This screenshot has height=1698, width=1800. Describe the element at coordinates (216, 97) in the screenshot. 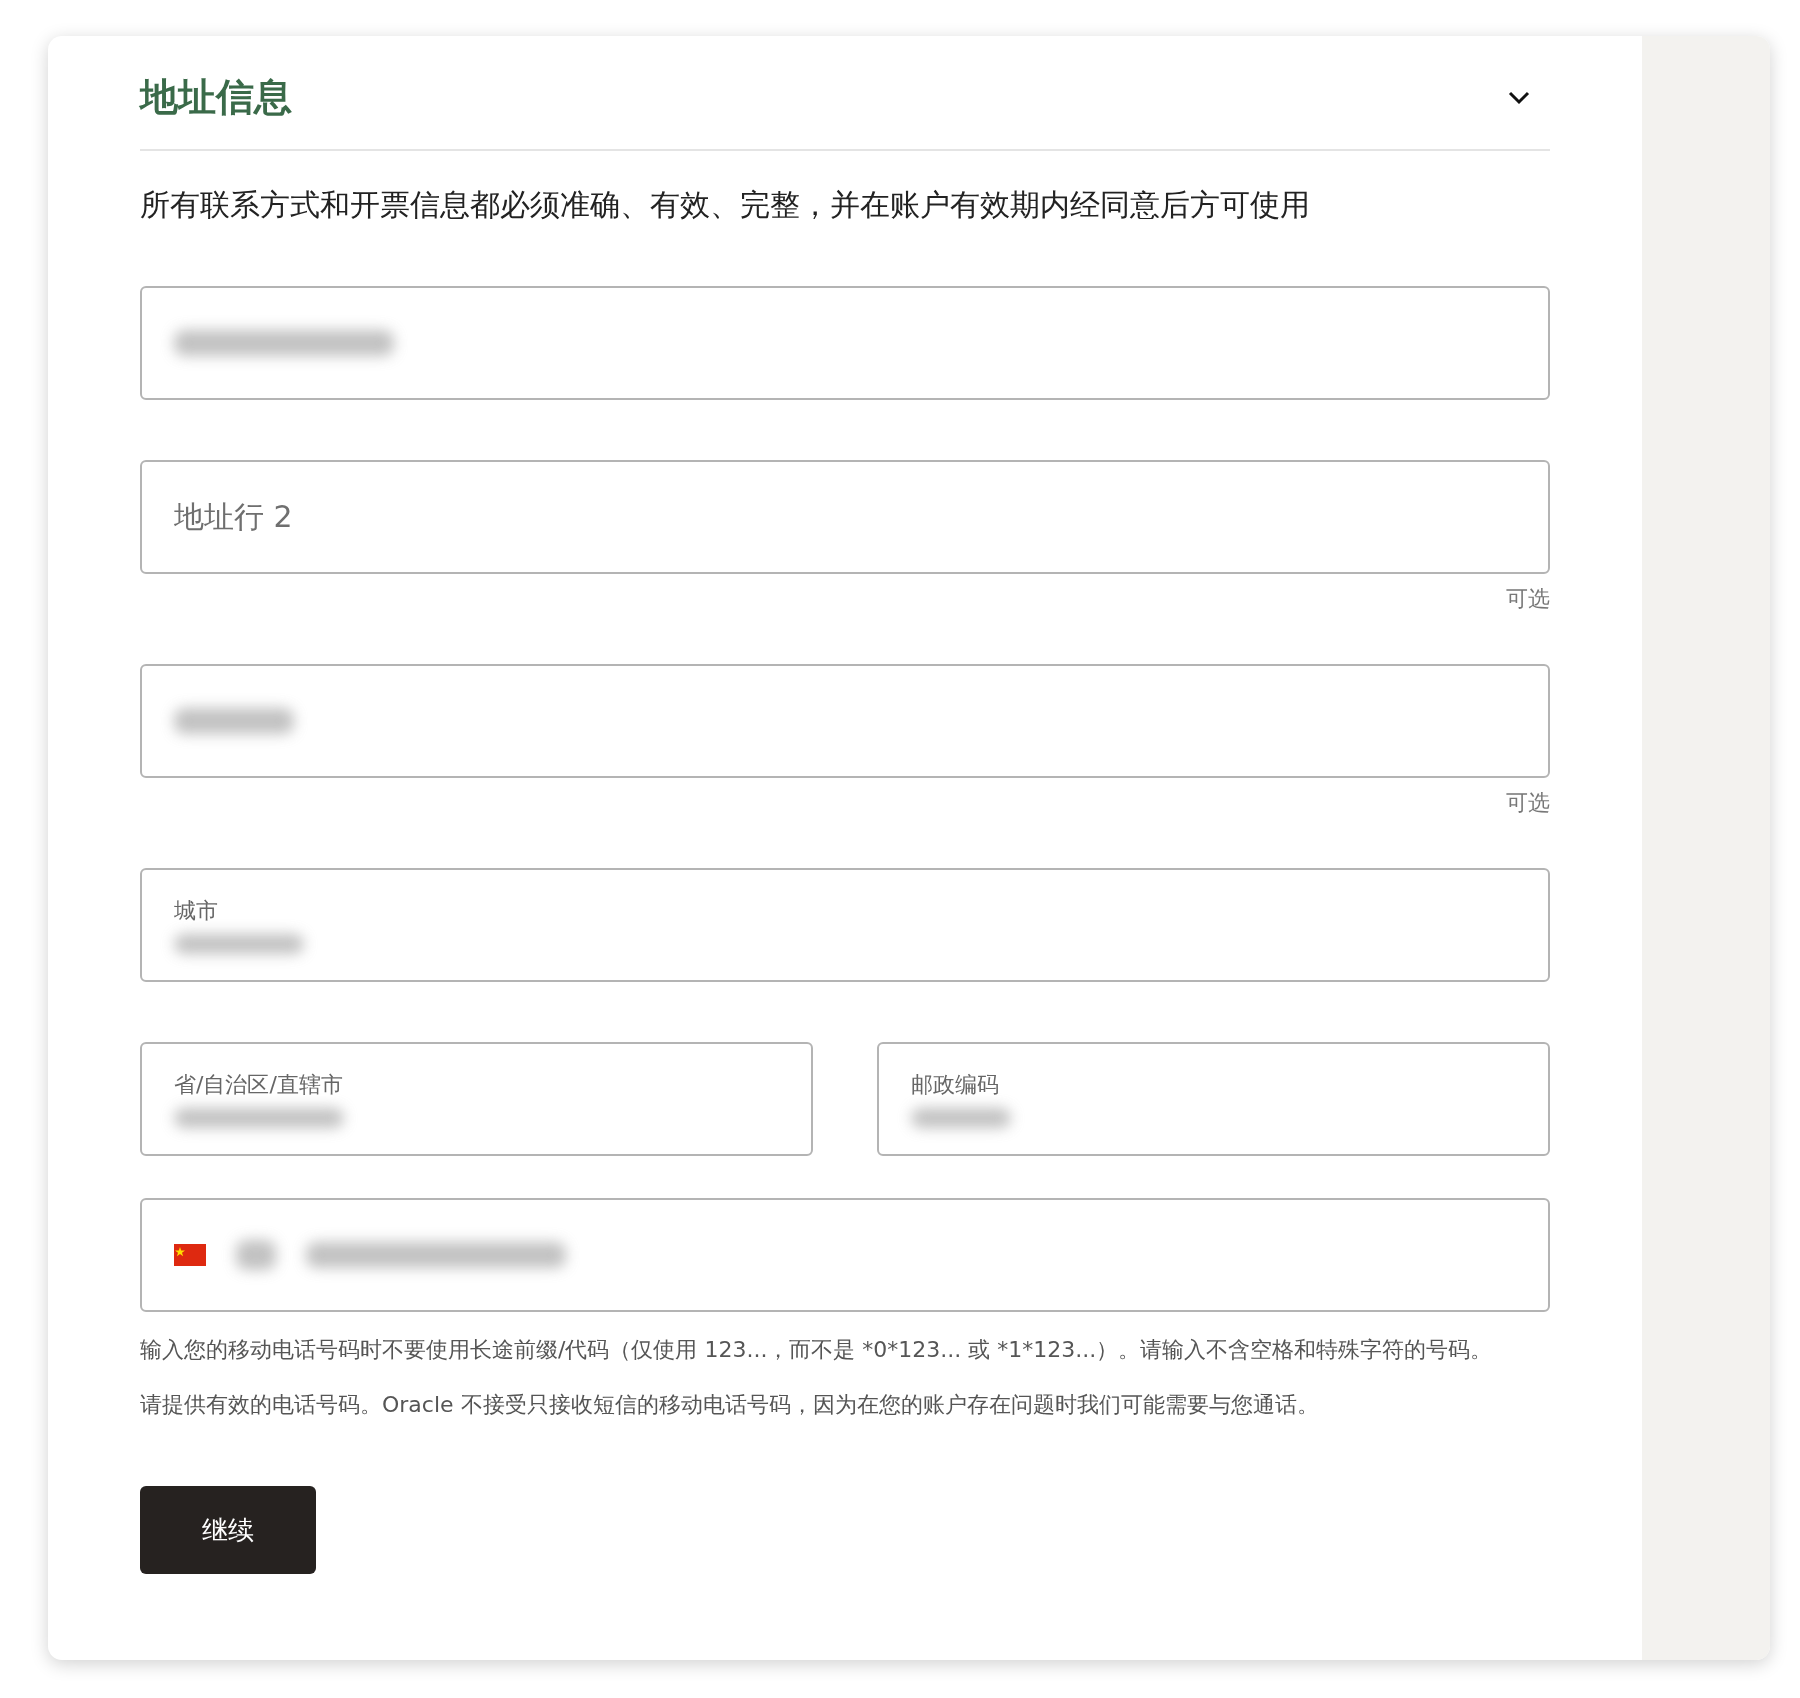

I see `section-title: 地址信息` at that location.